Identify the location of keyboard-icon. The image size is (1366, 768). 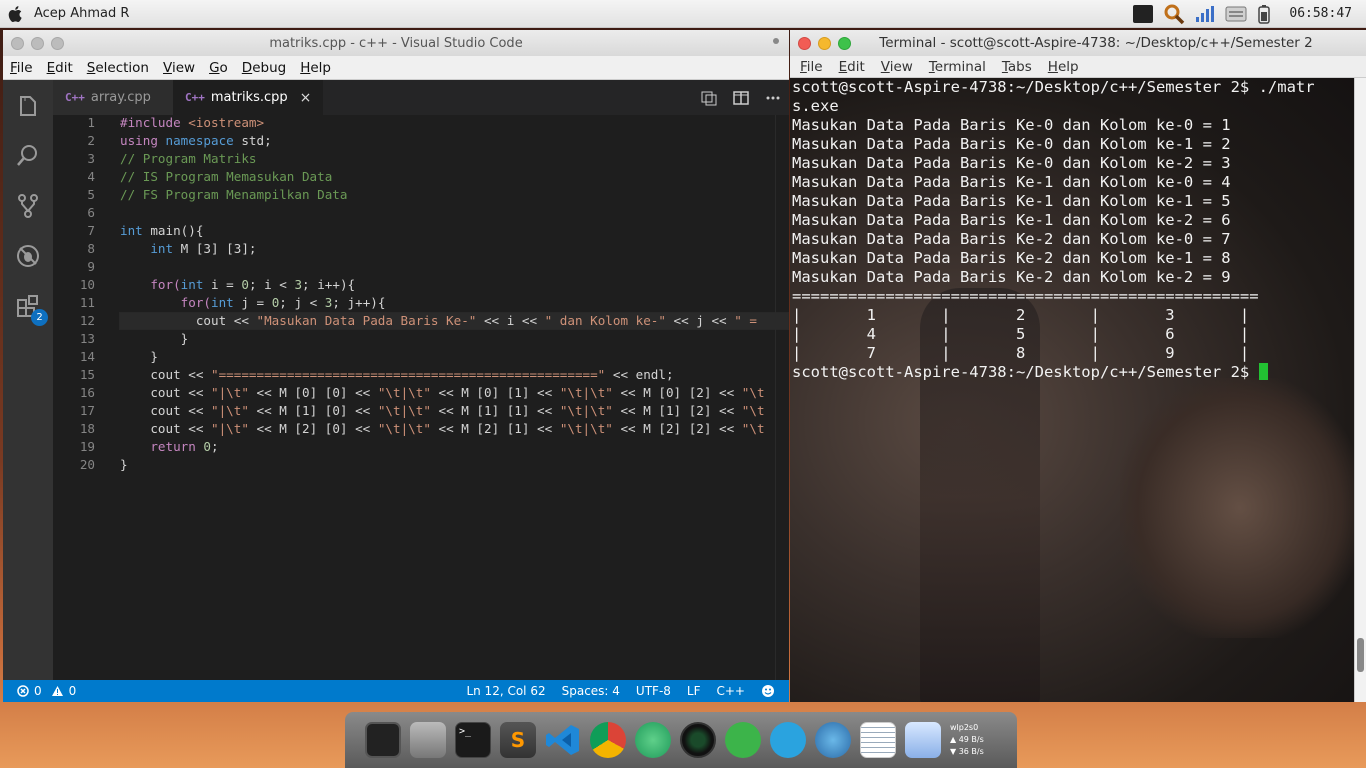
(1236, 14).